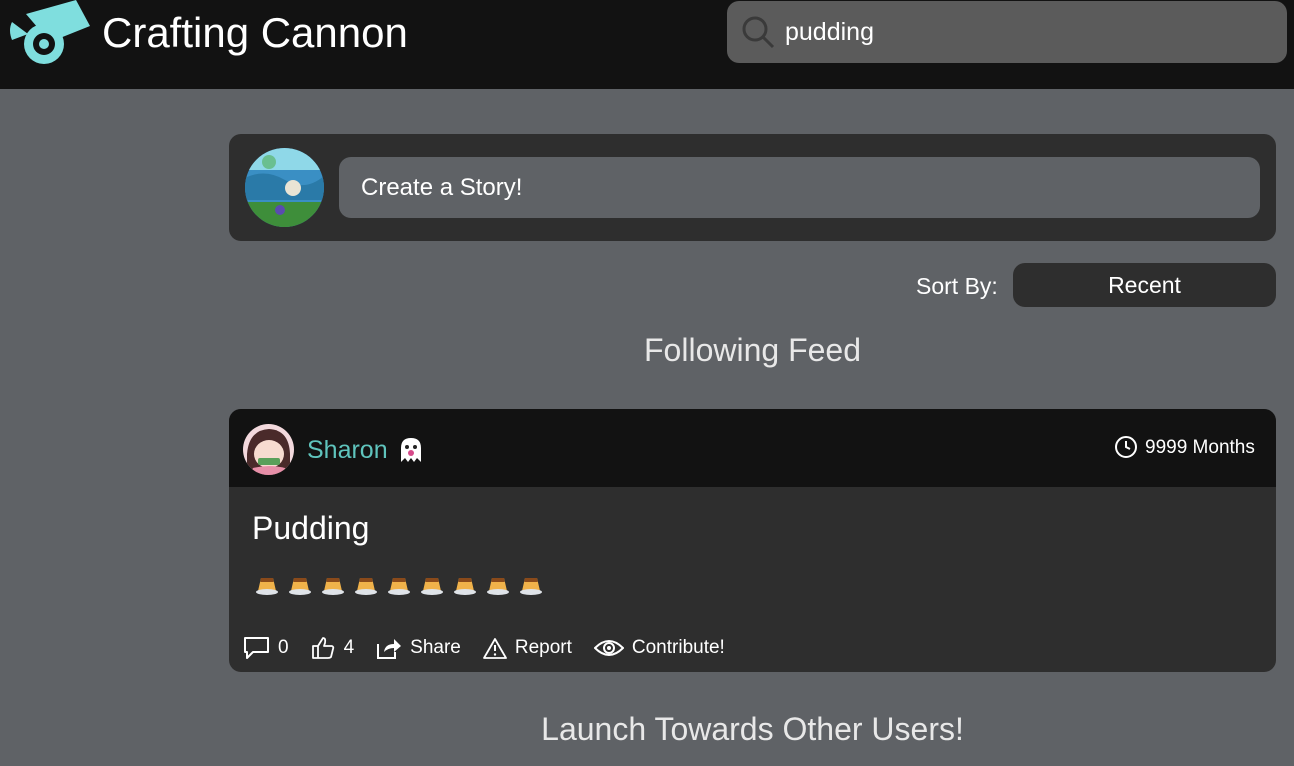 This screenshot has width=1294, height=766. What do you see at coordinates (1144, 285) in the screenshot?
I see `sort-dropdown: Recent` at bounding box center [1144, 285].